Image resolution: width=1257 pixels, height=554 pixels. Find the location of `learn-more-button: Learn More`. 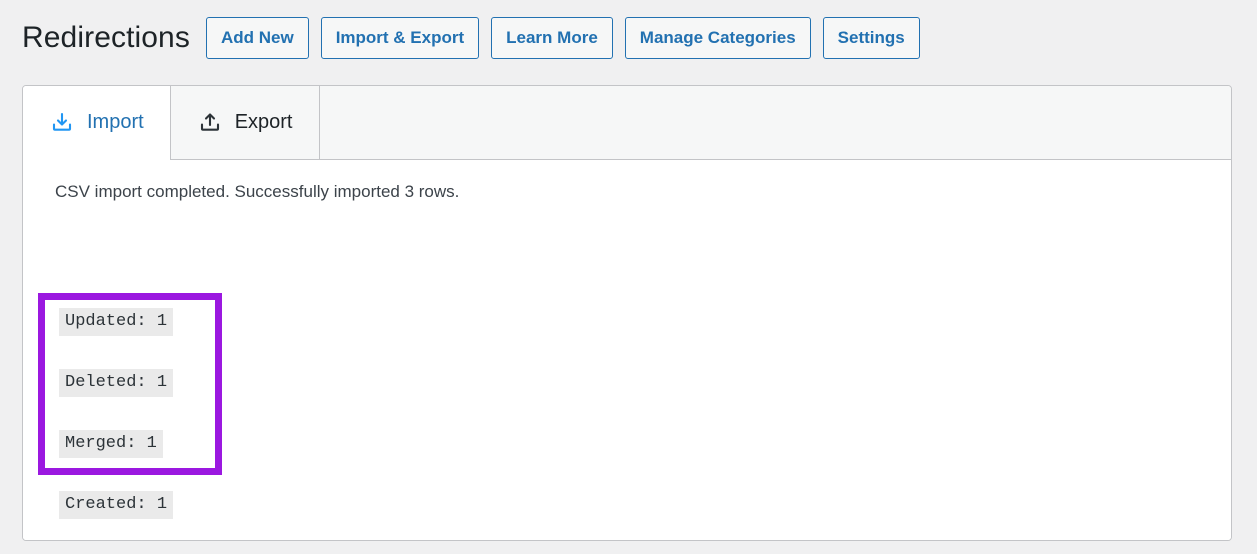

learn-more-button: Learn More is located at coordinates (552, 38).